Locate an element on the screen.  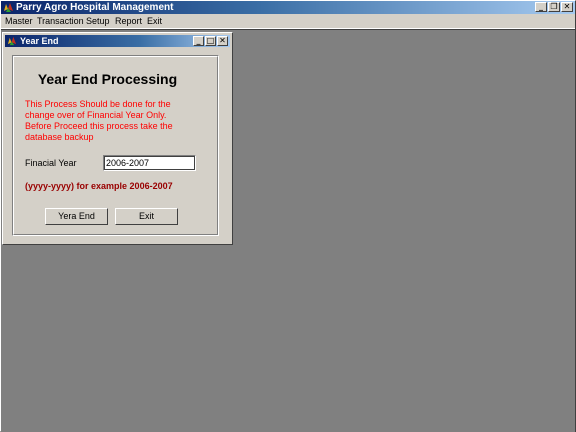
child-minimize-button: _ is located at coordinates (198, 41).